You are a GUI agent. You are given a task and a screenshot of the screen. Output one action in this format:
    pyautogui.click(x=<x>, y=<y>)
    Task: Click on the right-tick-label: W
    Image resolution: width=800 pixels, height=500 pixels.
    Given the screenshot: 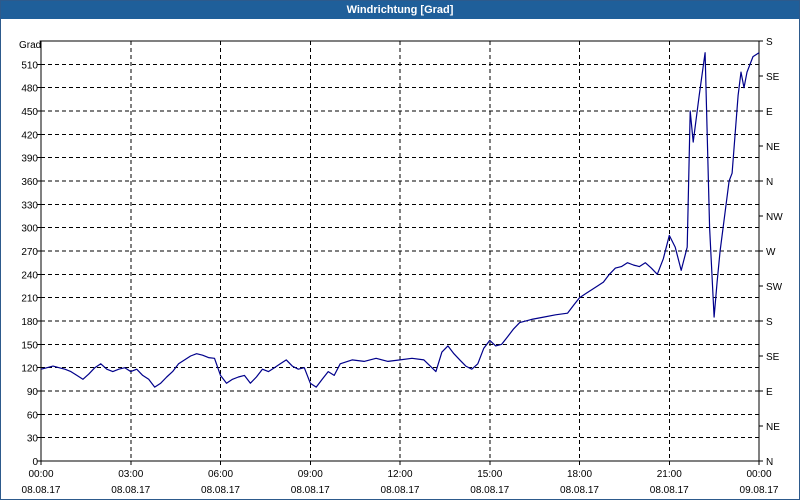 What is the action you would take?
    pyautogui.click(x=771, y=252)
    